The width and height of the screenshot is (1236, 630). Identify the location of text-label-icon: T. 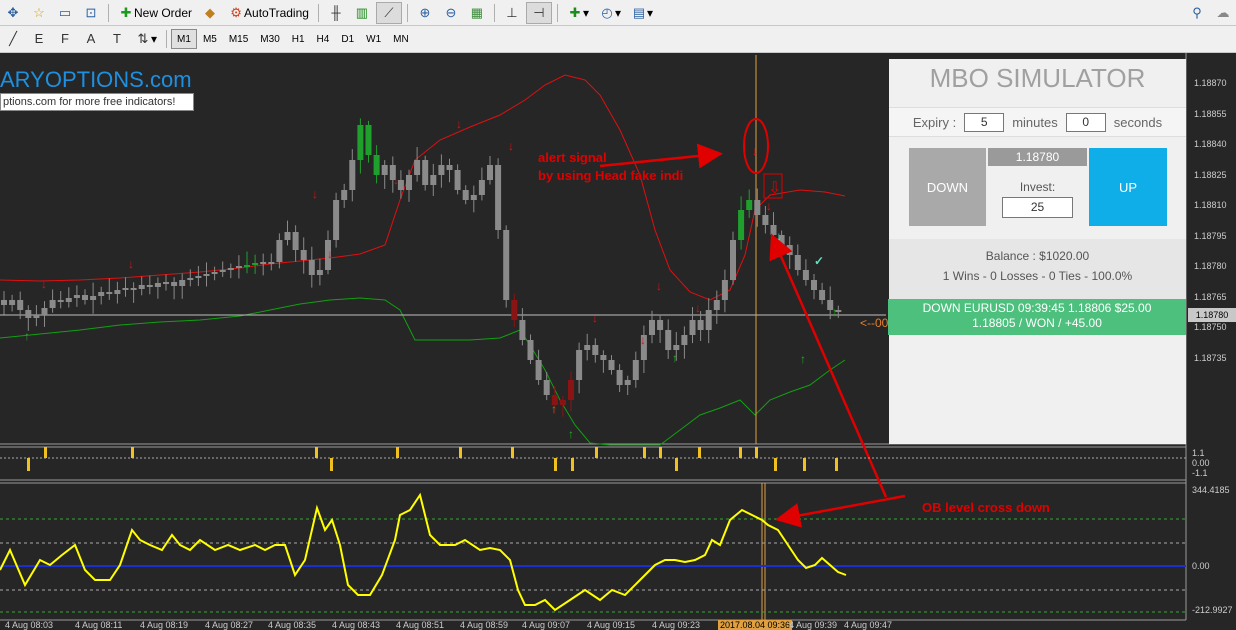
(117, 39).